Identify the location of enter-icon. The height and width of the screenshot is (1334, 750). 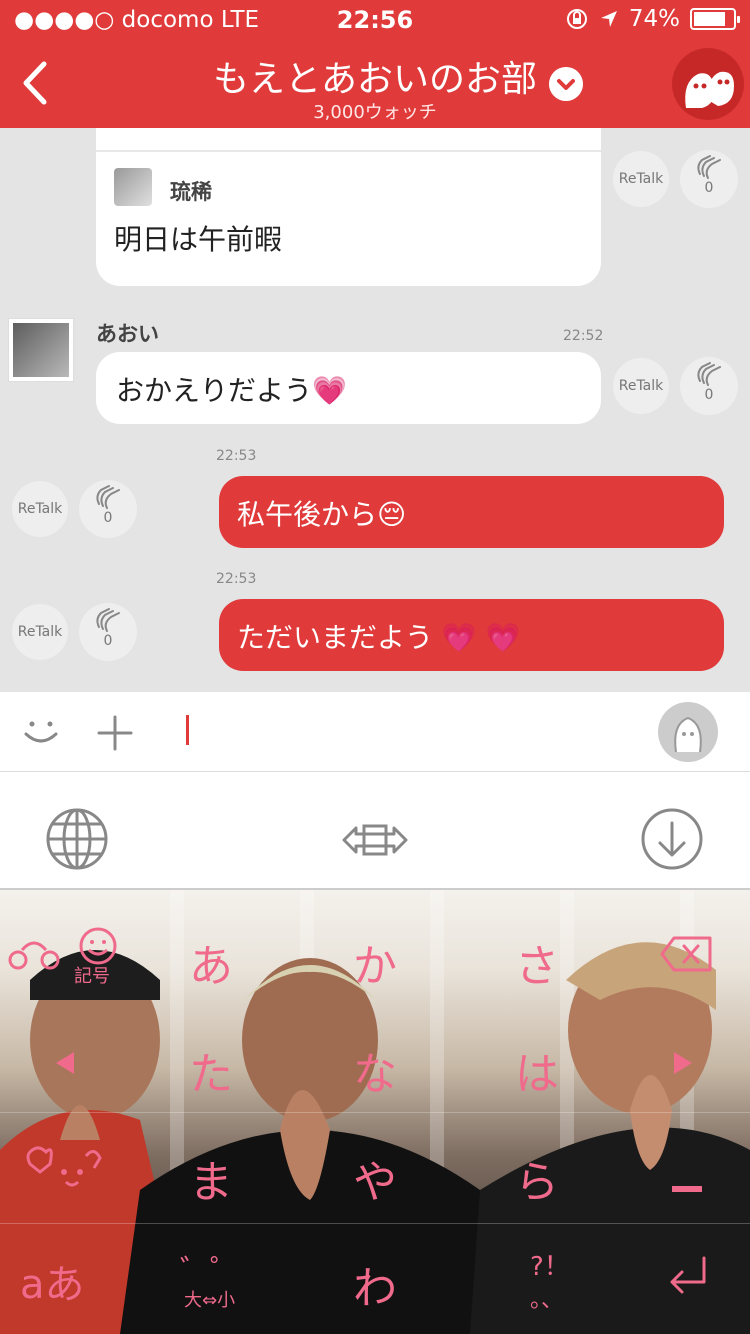
(688, 1276).